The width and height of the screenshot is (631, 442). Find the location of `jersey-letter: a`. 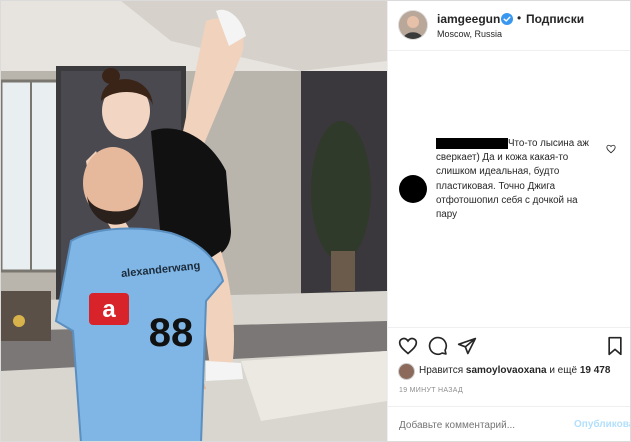

jersey-letter: a is located at coordinates (109, 309).